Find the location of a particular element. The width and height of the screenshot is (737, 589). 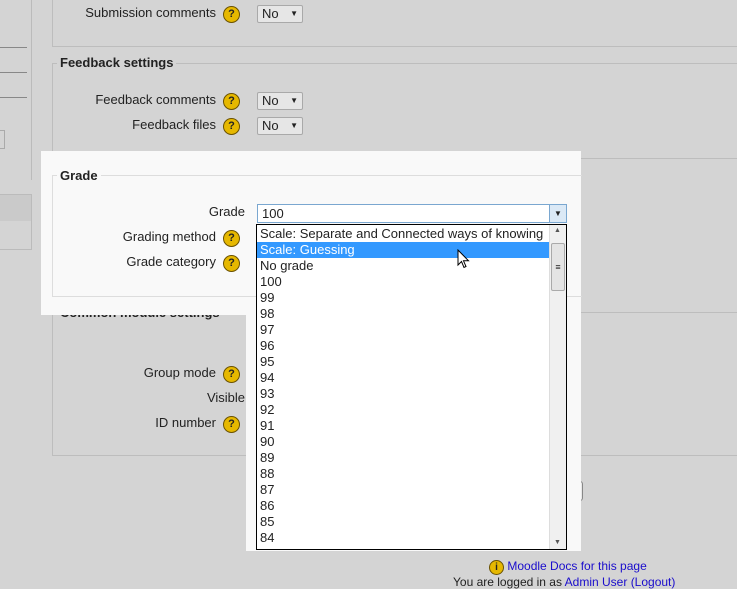

mouse-cursor-icon is located at coordinates (463, 260).